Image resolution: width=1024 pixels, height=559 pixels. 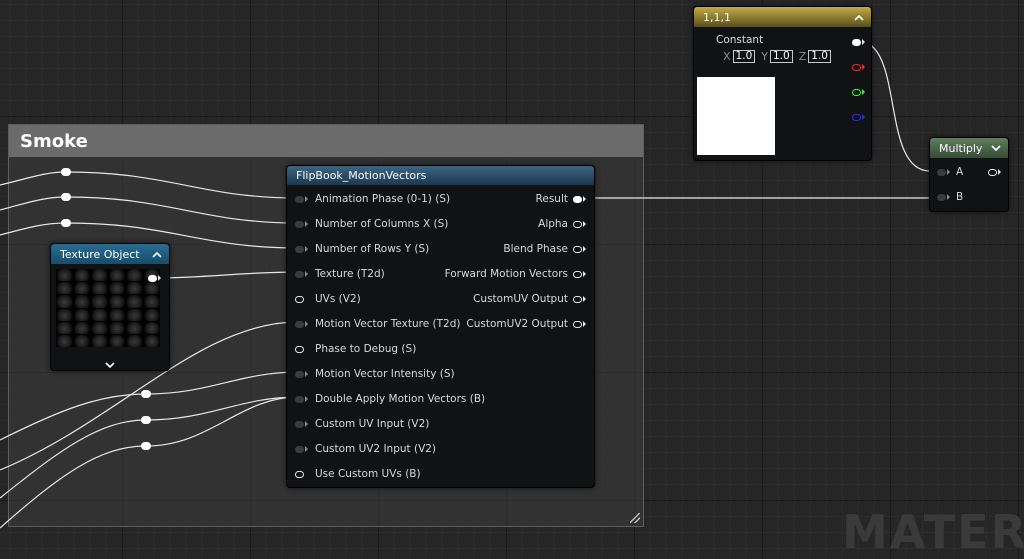 What do you see at coordinates (154, 278) in the screenshot?
I see `texture-output-pin` at bounding box center [154, 278].